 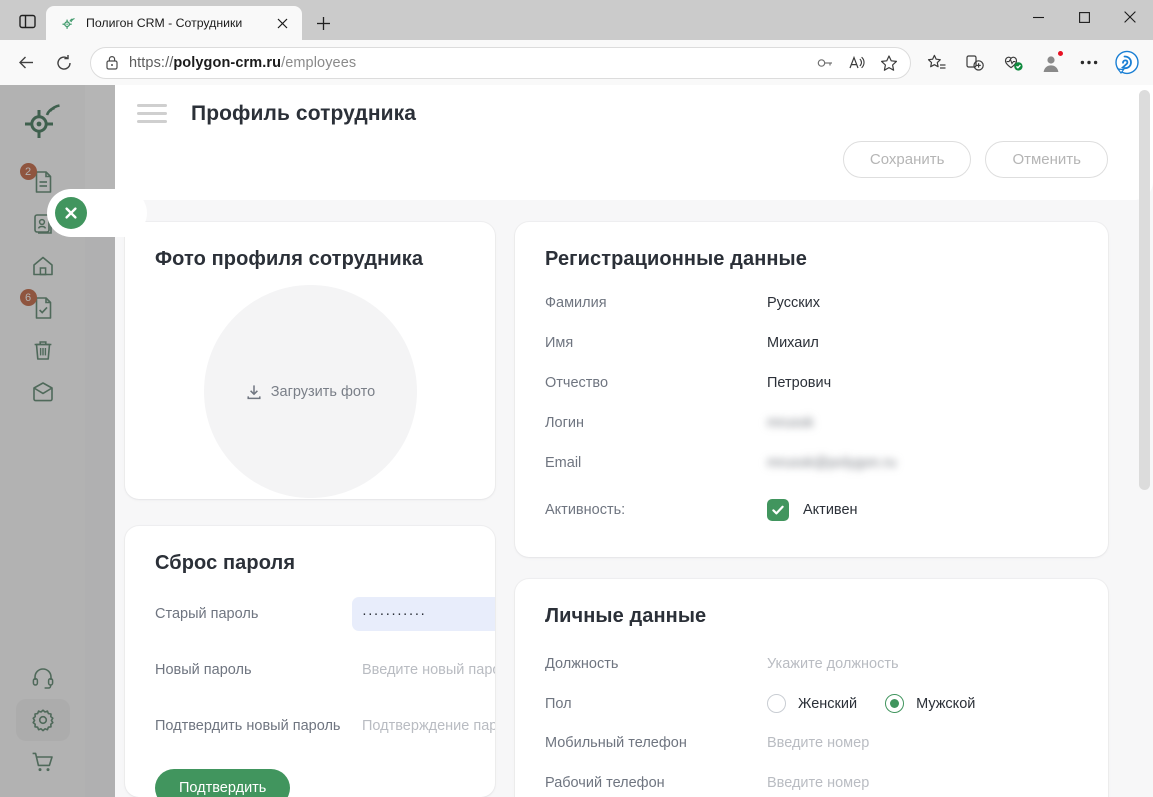 I want to click on row-activity: Активность: Активен, so click(x=811, y=510).